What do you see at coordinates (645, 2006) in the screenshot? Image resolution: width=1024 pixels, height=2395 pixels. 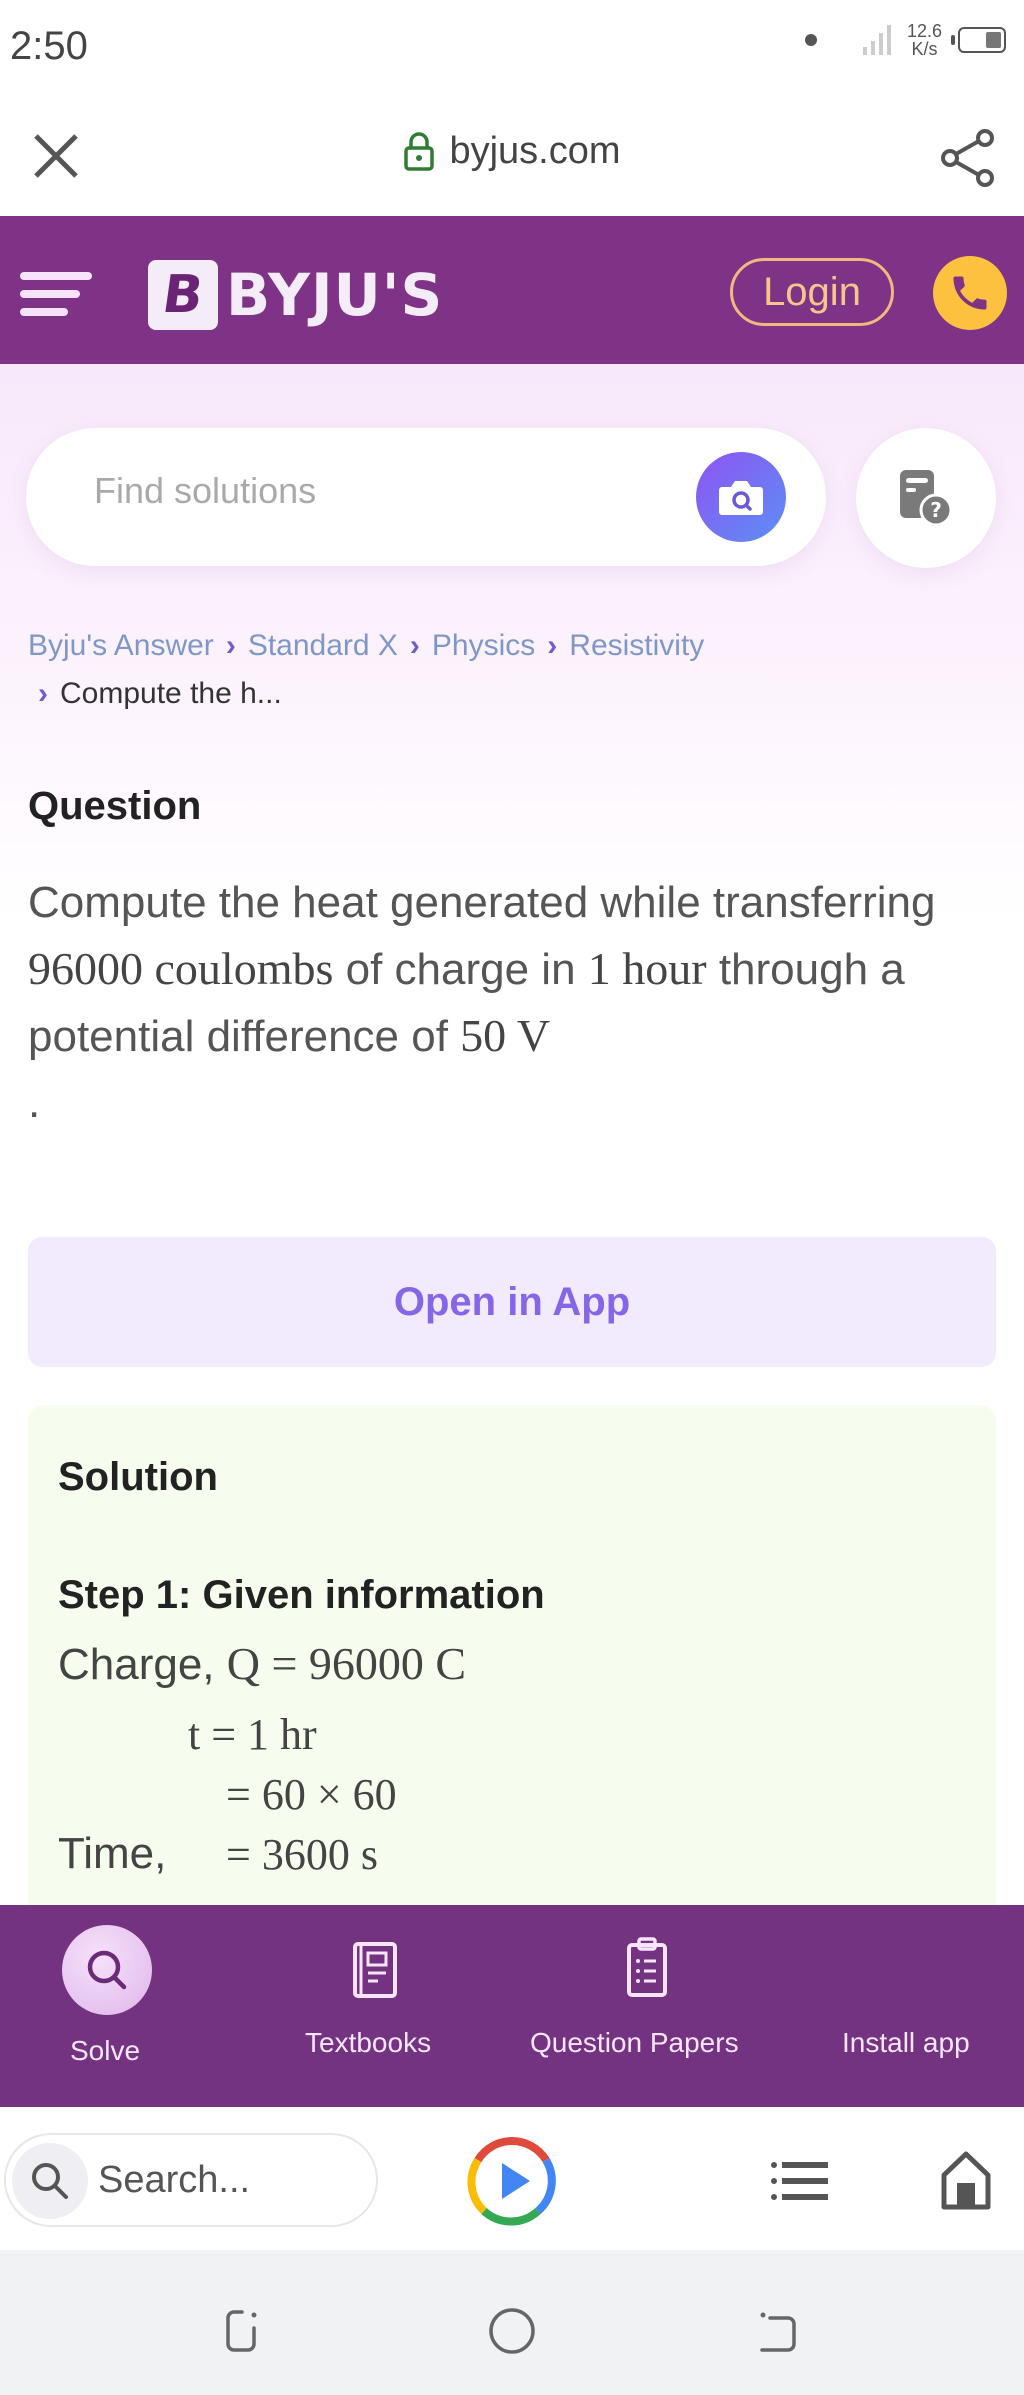 I see `nav-item-question-papers: Question Papers` at bounding box center [645, 2006].